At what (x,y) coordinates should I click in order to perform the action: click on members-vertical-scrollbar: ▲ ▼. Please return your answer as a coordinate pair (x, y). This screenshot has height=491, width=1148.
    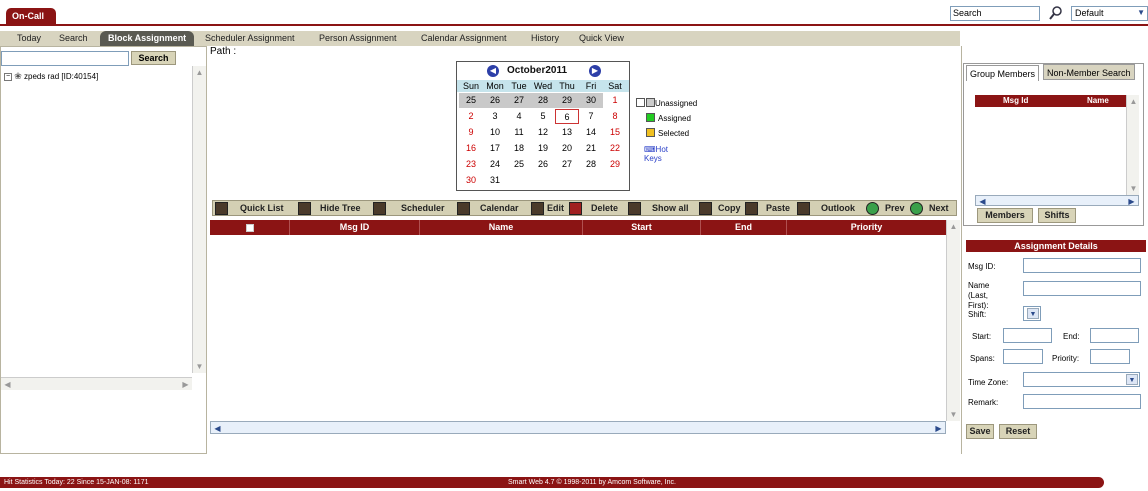
    Looking at the image, I should click on (1132, 145).